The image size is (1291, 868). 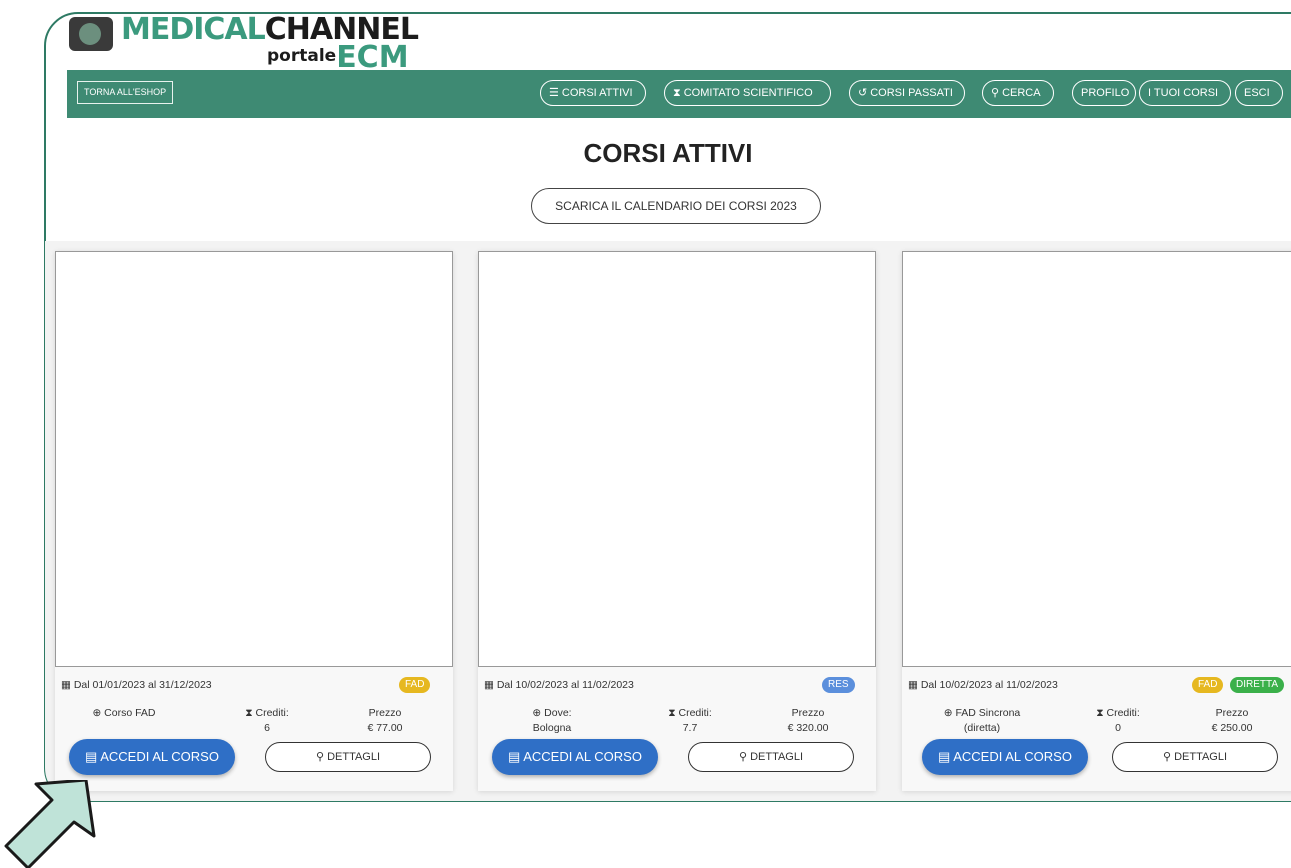 I want to click on logo-badge-icon, so click(x=91, y=34).